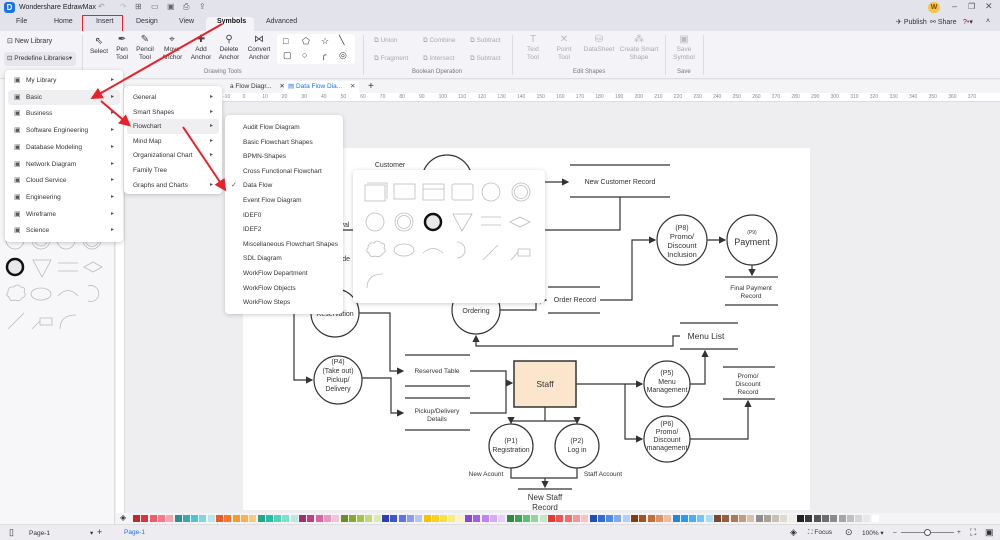 The height and width of the screenshot is (540, 1000). What do you see at coordinates (433, 251) in the screenshot?
I see `shape-arc` at bounding box center [433, 251].